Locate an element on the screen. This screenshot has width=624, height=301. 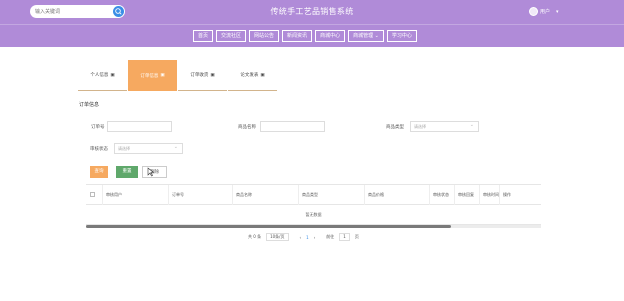
profile-tabs: 个人信息 ▣ 订单信息 ▣ 订单收货 ▣ 论文发表 ▣ is located at coordinates (178, 75).